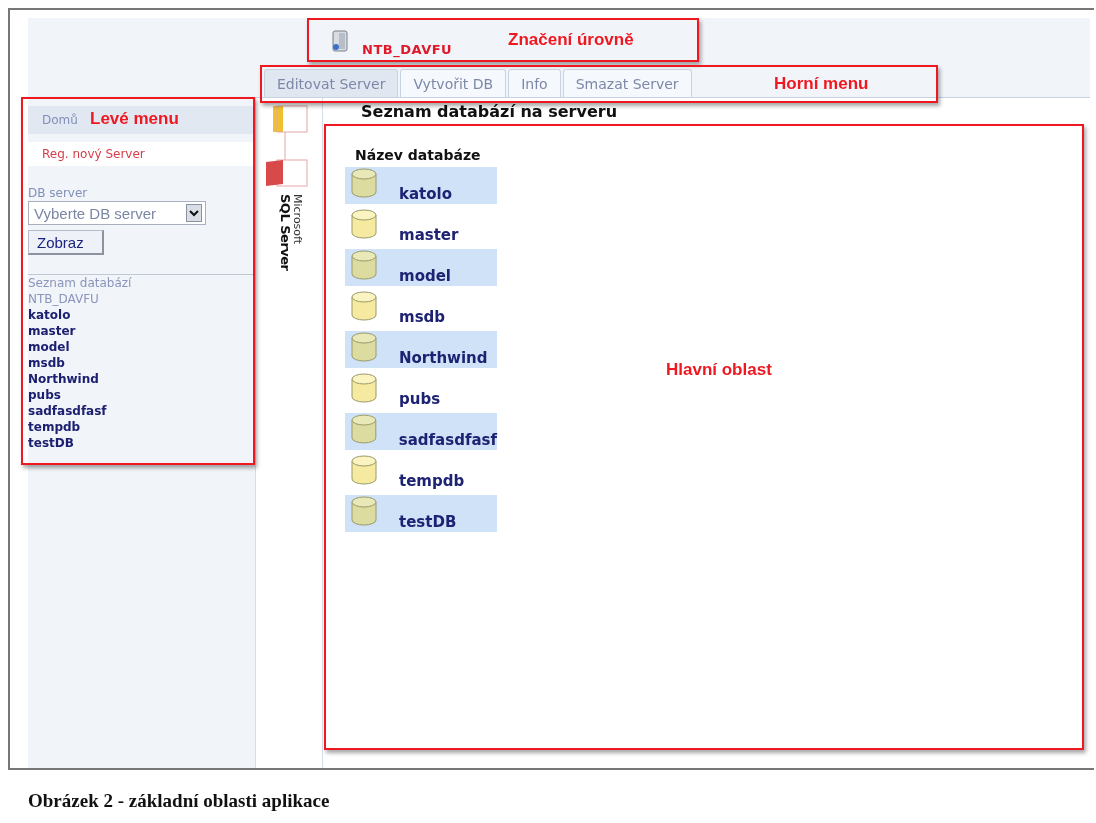 The image size is (1096, 823). Describe the element at coordinates (421, 472) in the screenshot. I see `database-row: tempdb` at that location.